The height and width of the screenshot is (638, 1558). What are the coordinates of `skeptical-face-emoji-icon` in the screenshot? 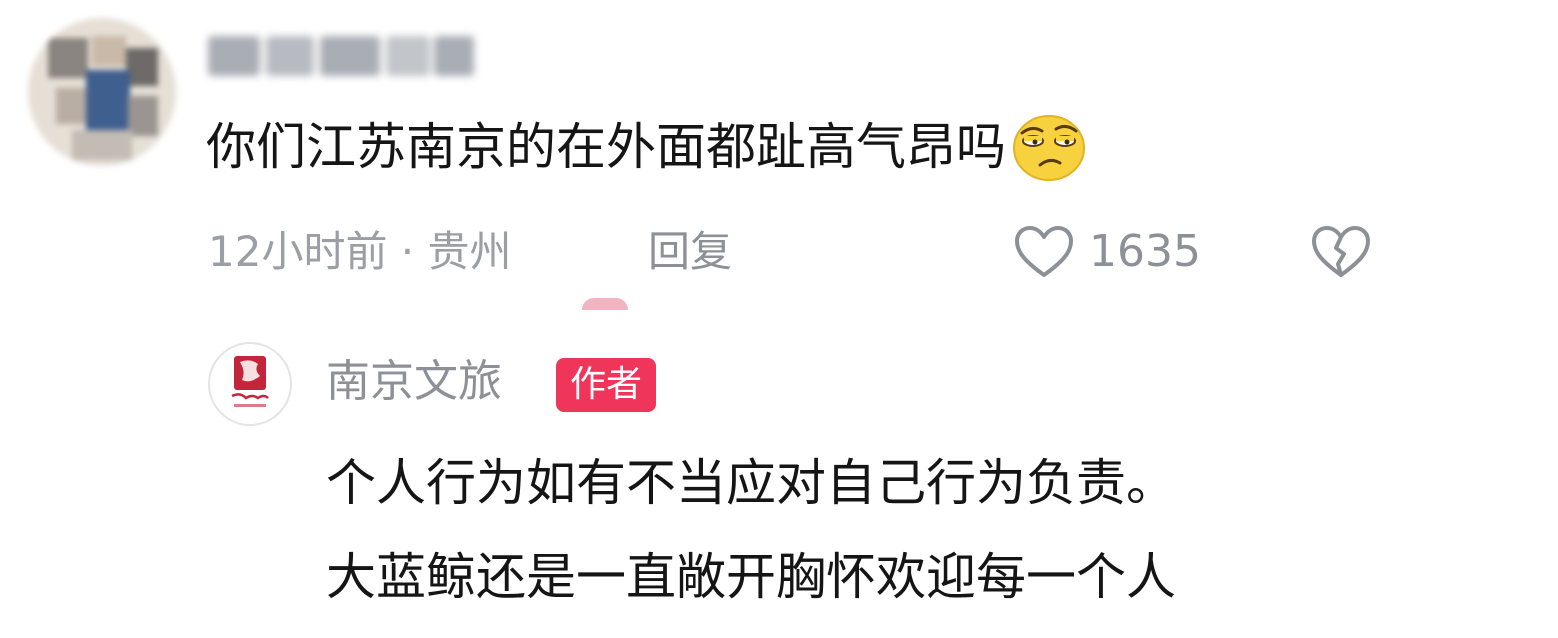 It's located at (1049, 148).